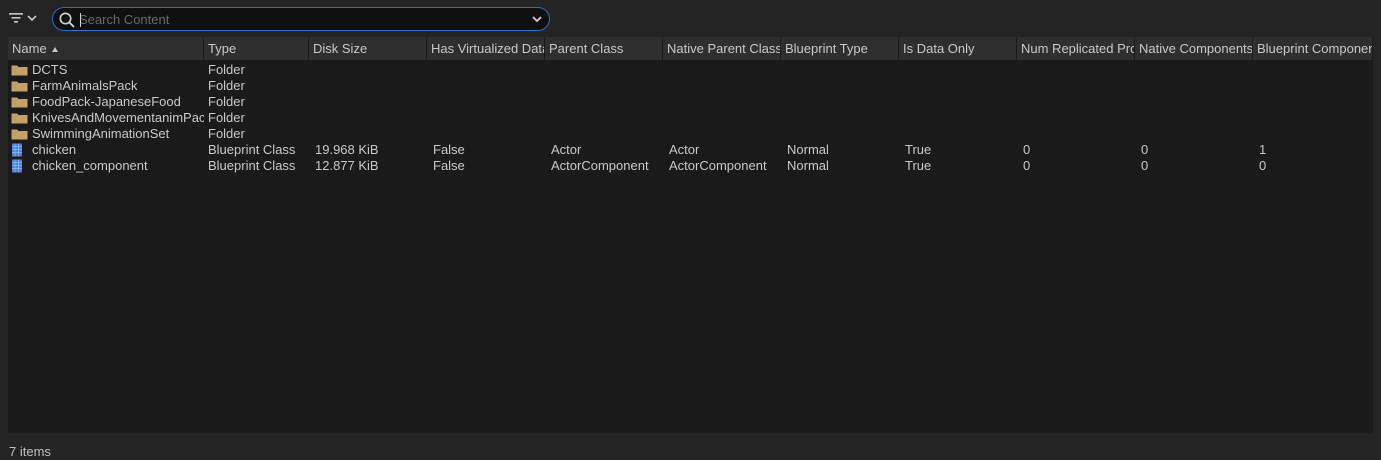 The width and height of the screenshot is (1381, 460). I want to click on column-header-is-data-only: Is Data Only, so click(958, 48).